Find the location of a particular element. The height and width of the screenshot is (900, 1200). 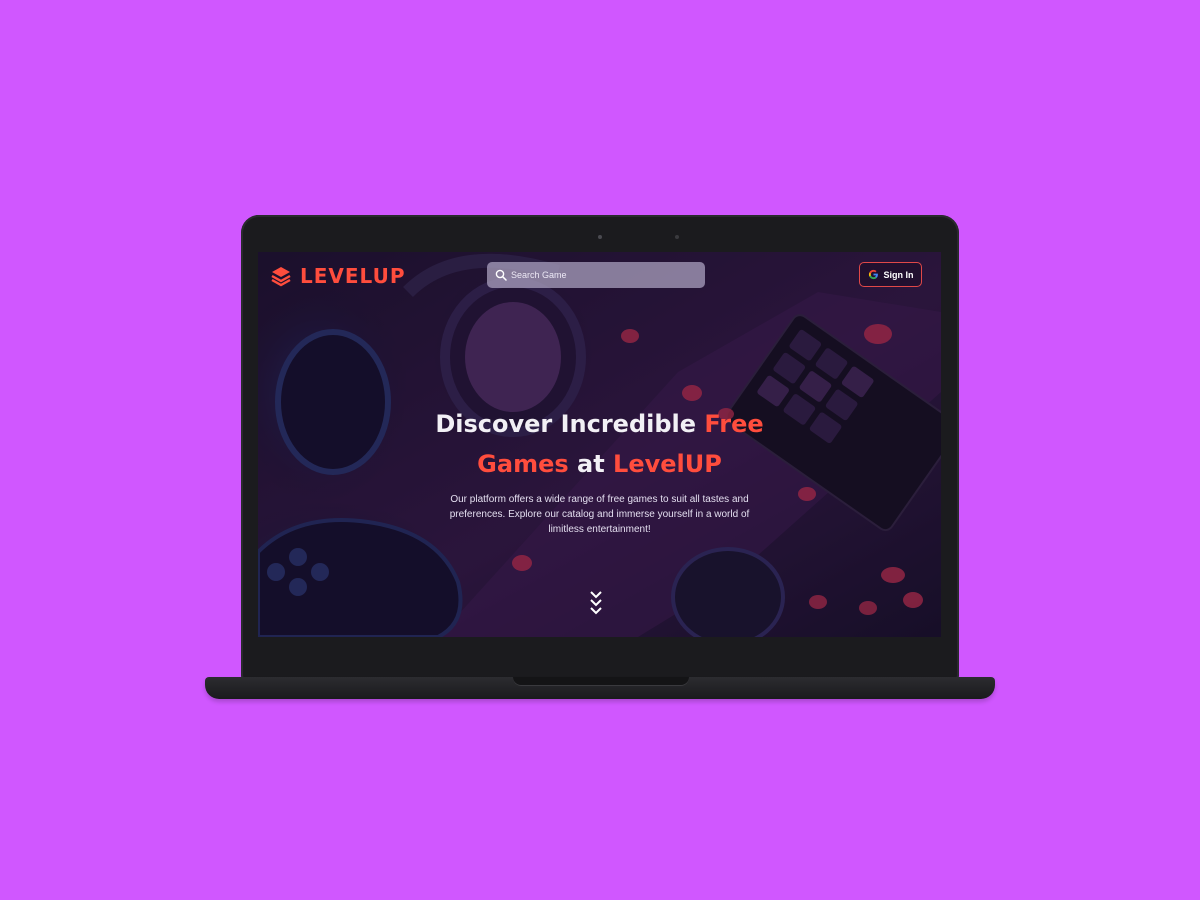

sign-in-button: Sign In is located at coordinates (890, 274).